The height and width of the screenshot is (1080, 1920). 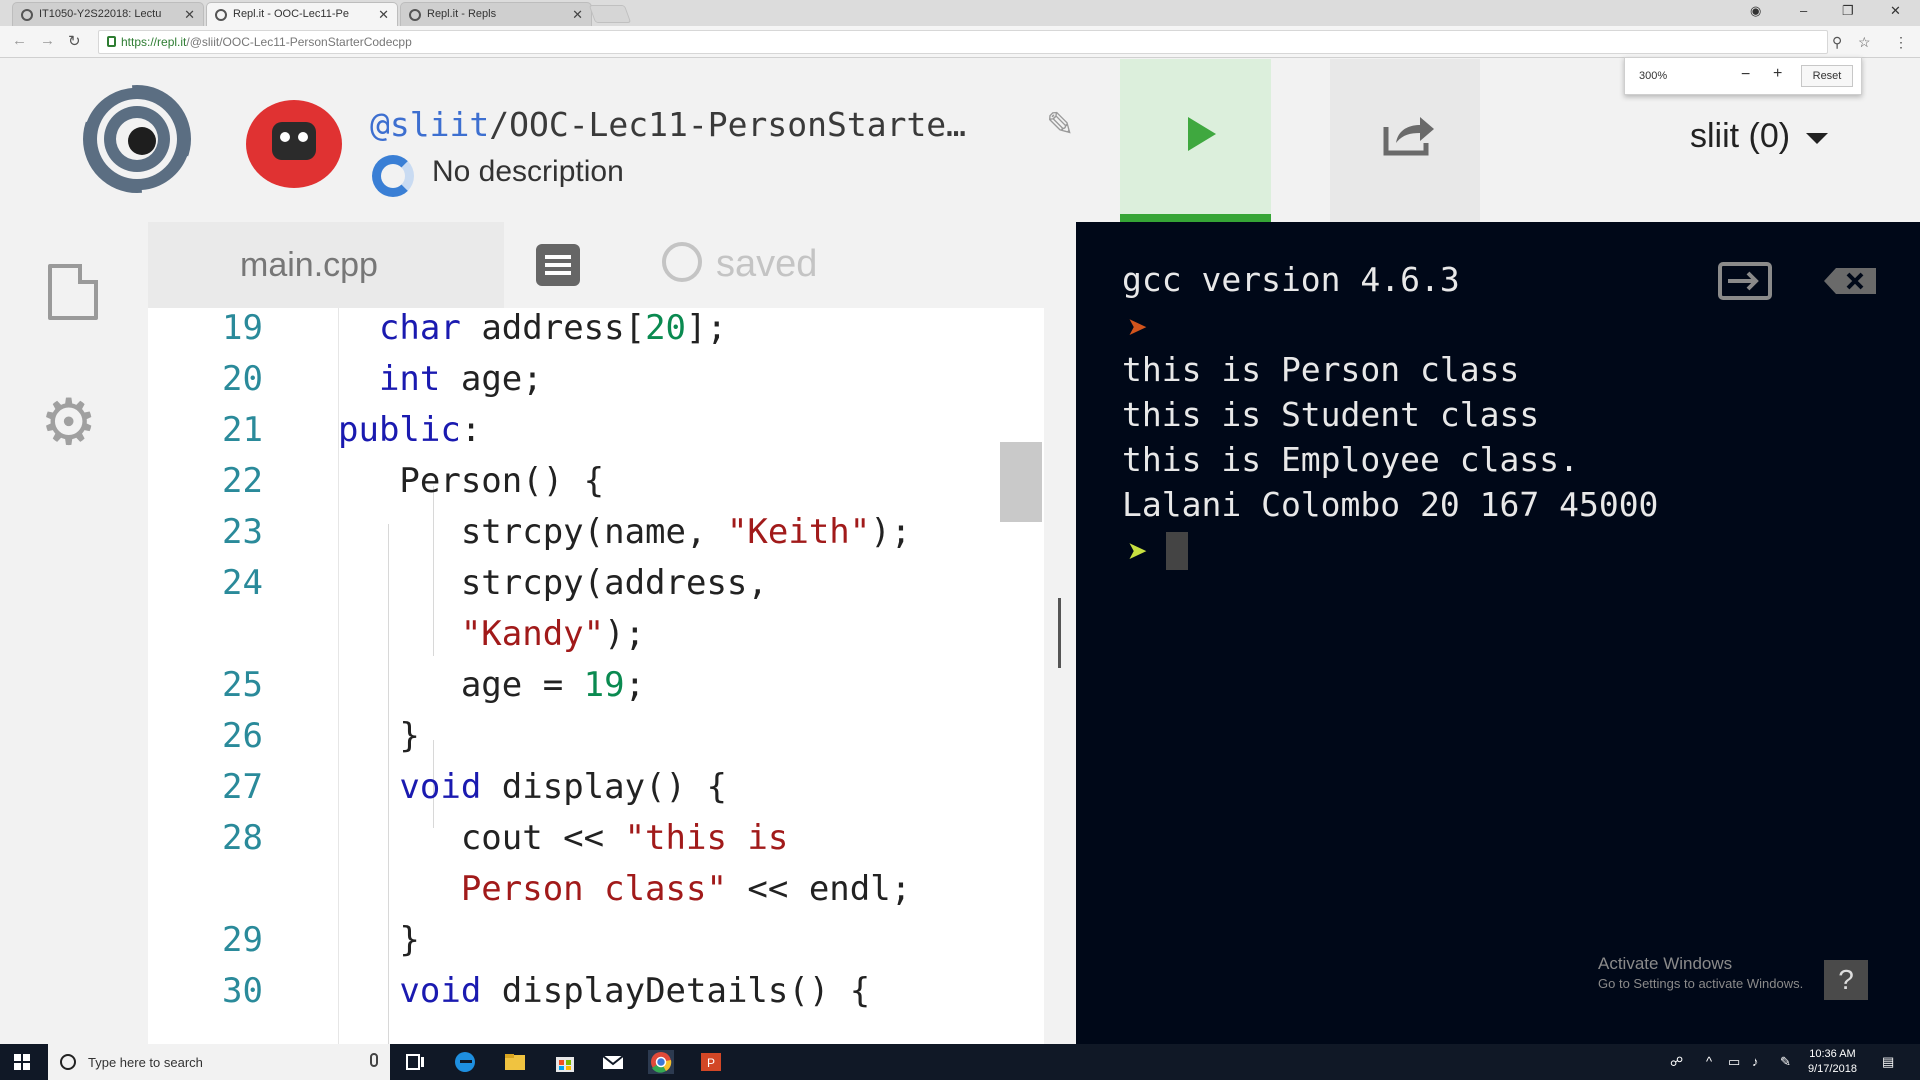 I want to click on console-line: this is Employee class., so click(x=1350, y=459).